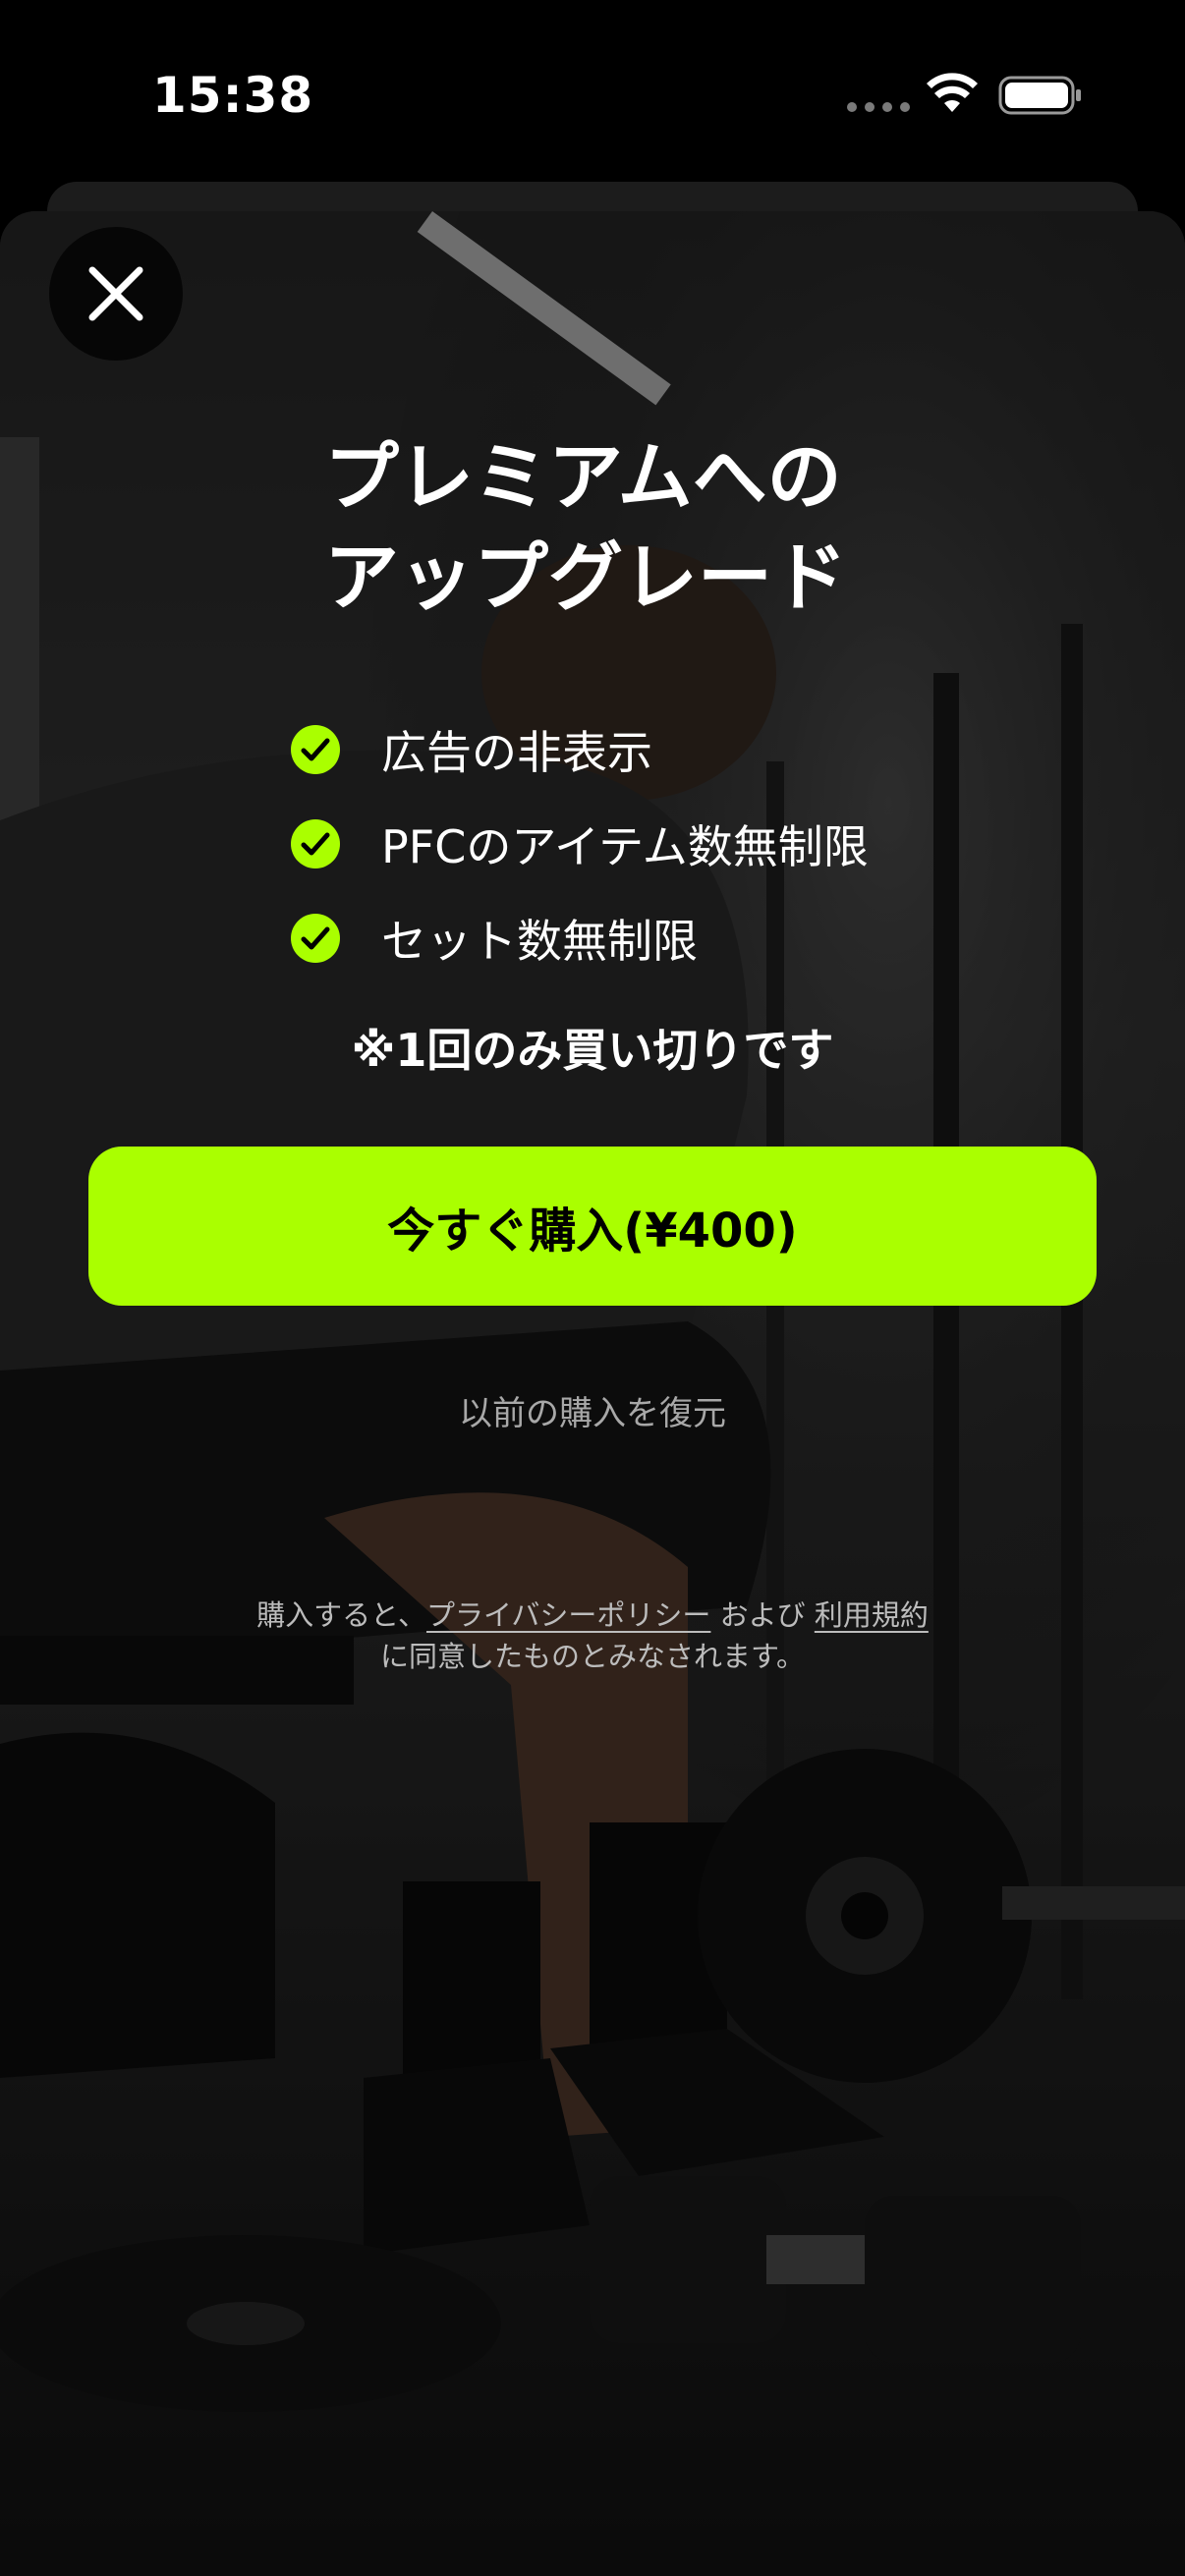  I want to click on privacy-policy-link: プライバシーポリシー, so click(568, 1615).